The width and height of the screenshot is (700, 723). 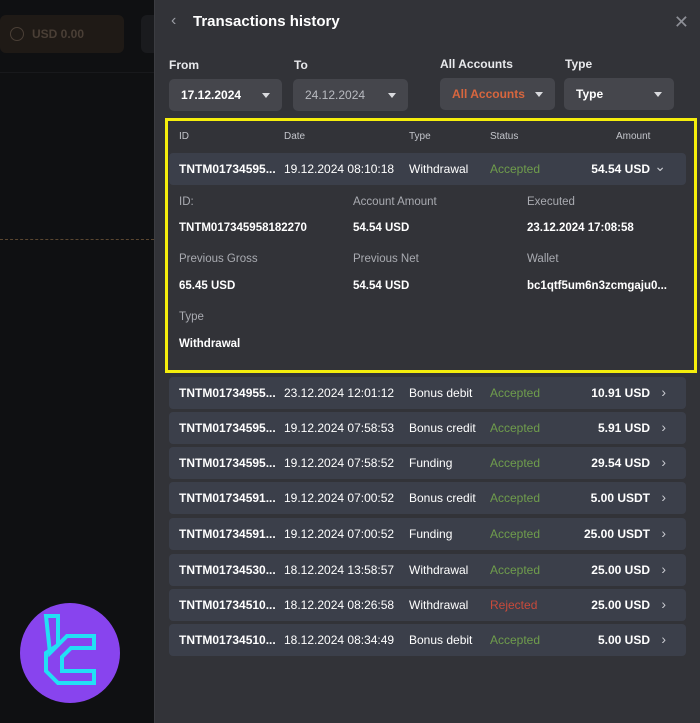 I want to click on chart-price-line, so click(x=77, y=239).